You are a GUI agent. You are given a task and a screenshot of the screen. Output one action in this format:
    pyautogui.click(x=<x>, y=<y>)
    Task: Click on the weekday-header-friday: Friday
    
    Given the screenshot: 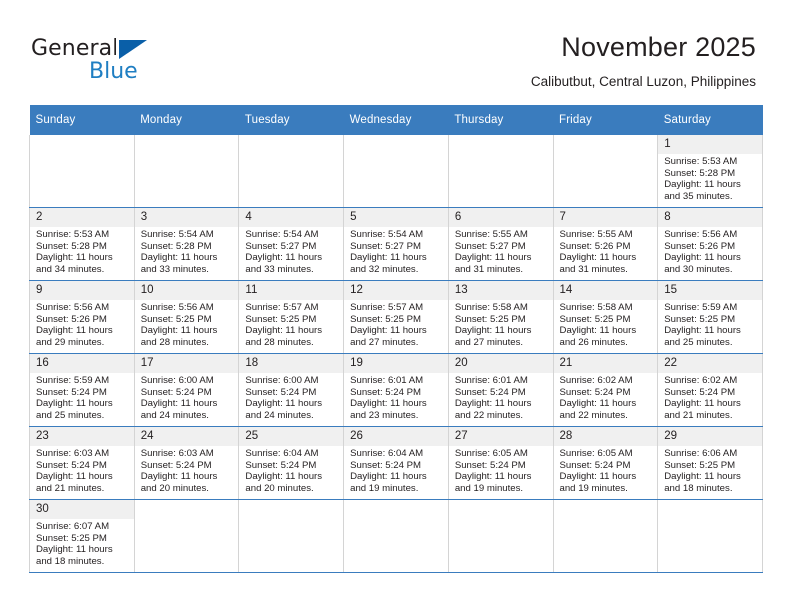 What is the action you would take?
    pyautogui.click(x=605, y=120)
    